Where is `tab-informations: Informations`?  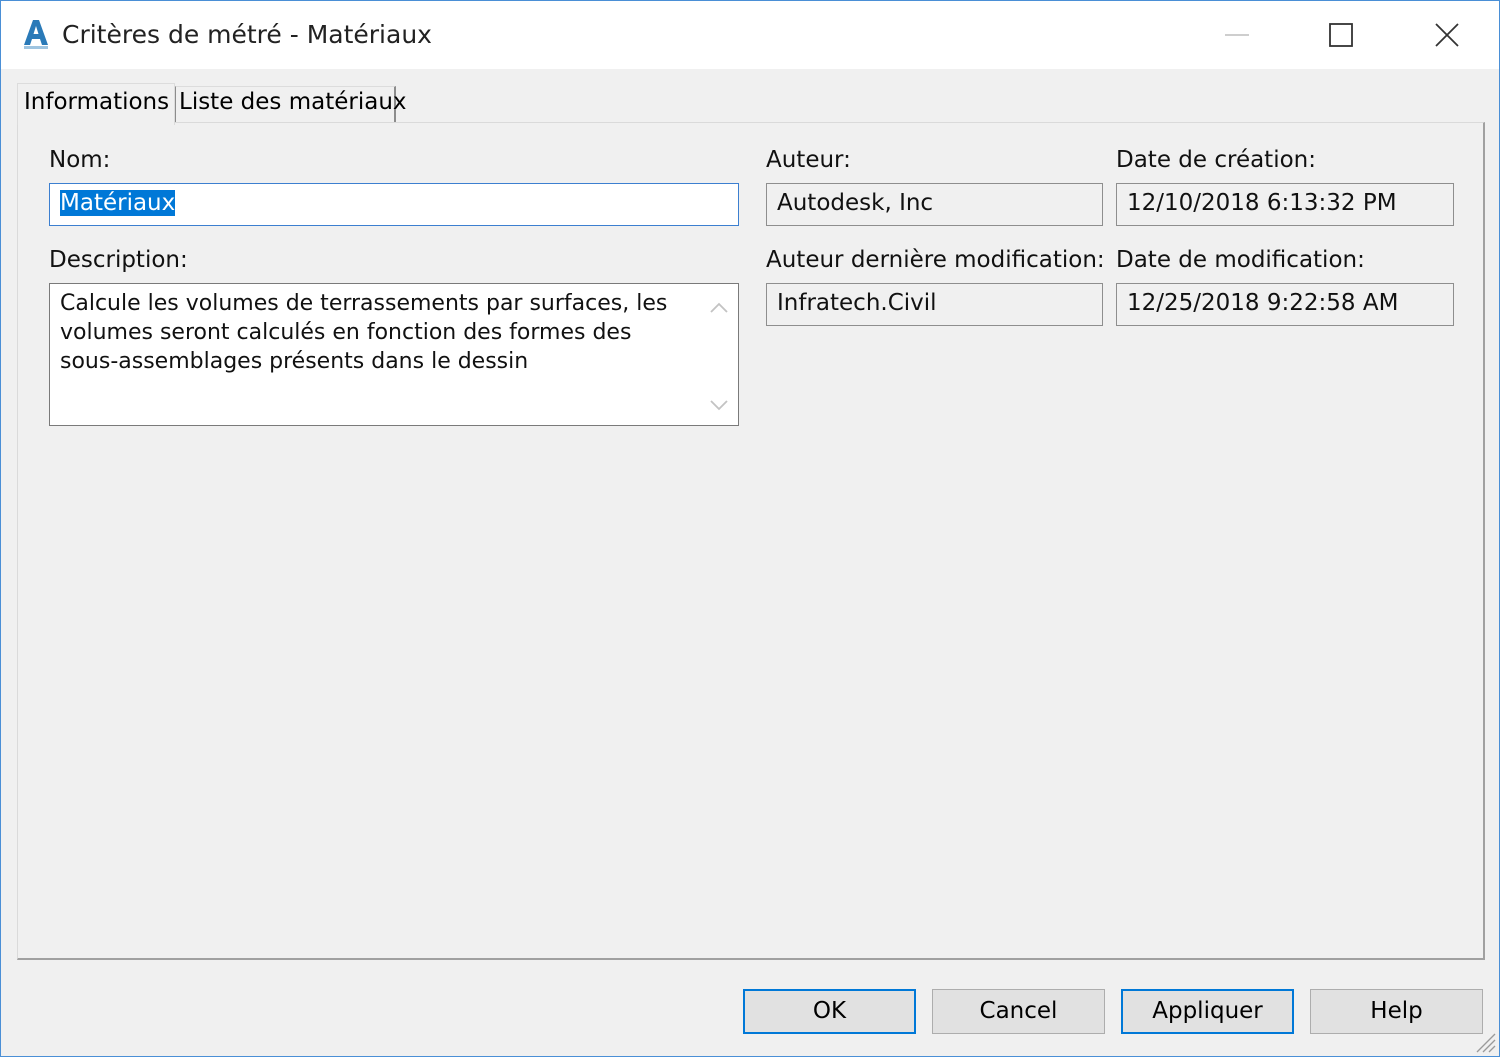
tab-informations: Informations is located at coordinates (96, 104).